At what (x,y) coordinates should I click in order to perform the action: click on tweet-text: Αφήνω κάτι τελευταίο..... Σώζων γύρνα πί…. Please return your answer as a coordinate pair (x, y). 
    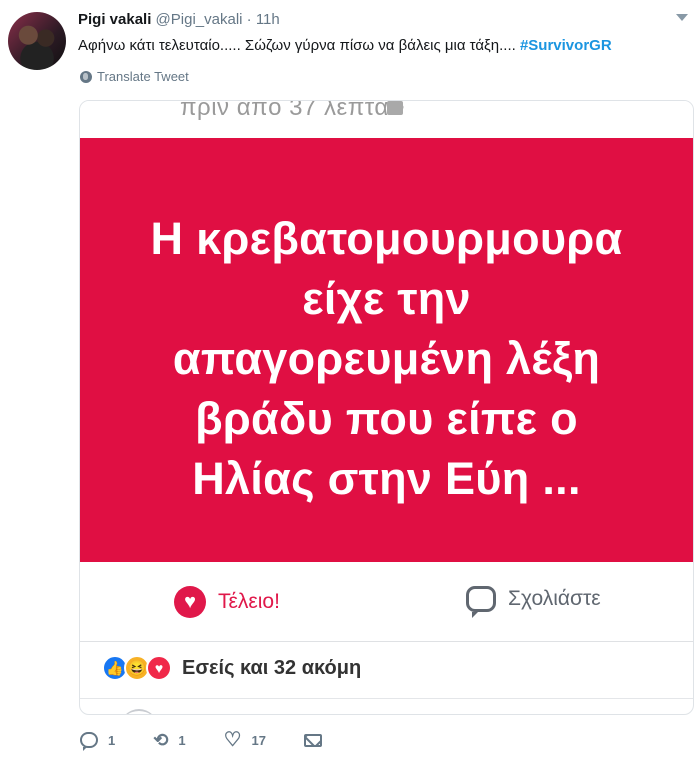
    Looking at the image, I should click on (345, 46).